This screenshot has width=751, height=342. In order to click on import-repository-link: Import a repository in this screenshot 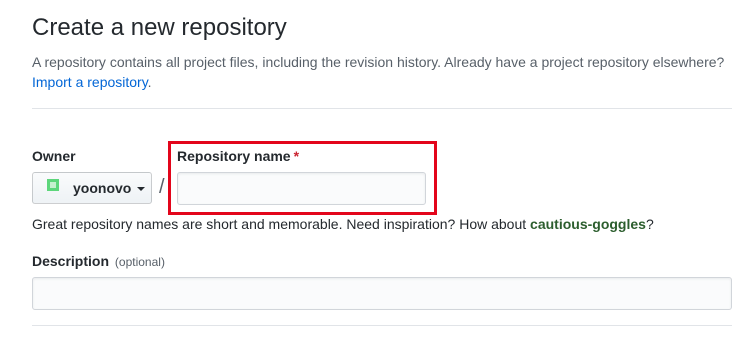, I will do `click(90, 82)`.